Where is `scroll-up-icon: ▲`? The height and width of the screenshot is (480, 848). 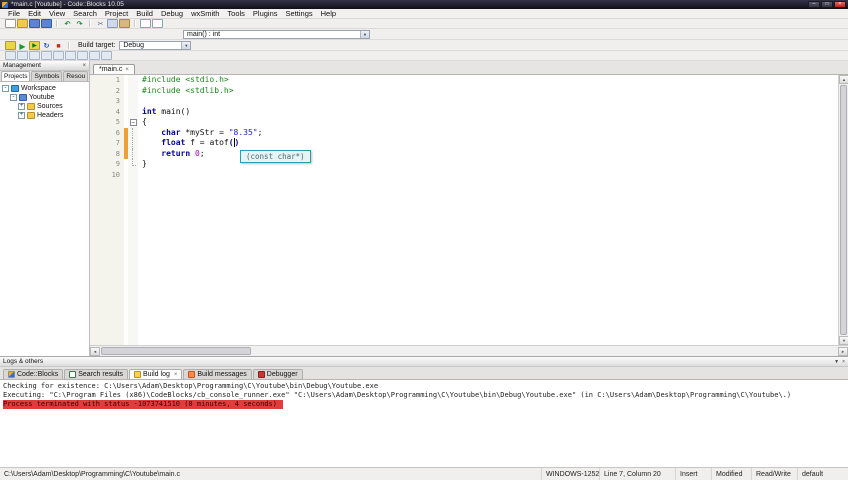 scroll-up-icon: ▲ is located at coordinates (843, 79).